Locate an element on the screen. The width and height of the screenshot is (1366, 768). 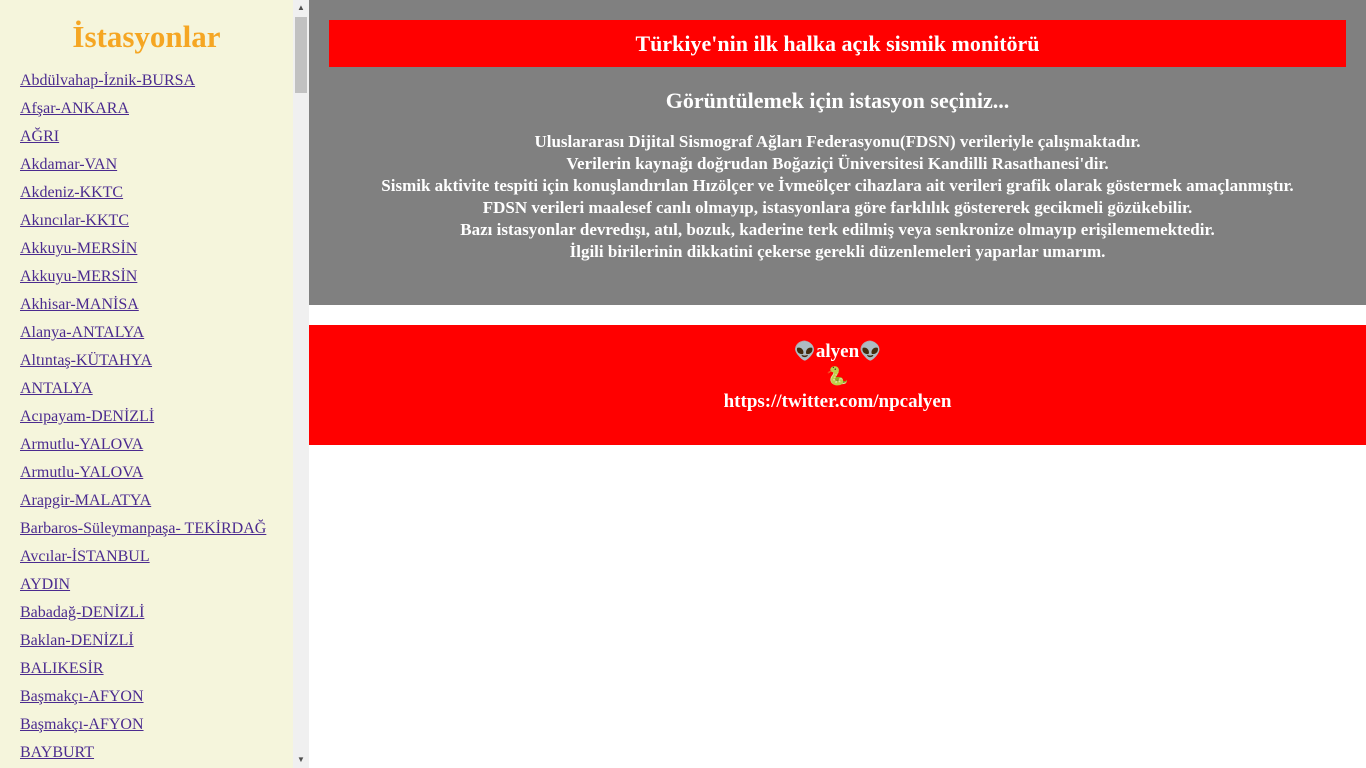
station-list-item: Afşar-ANKARA is located at coordinates (156, 109).